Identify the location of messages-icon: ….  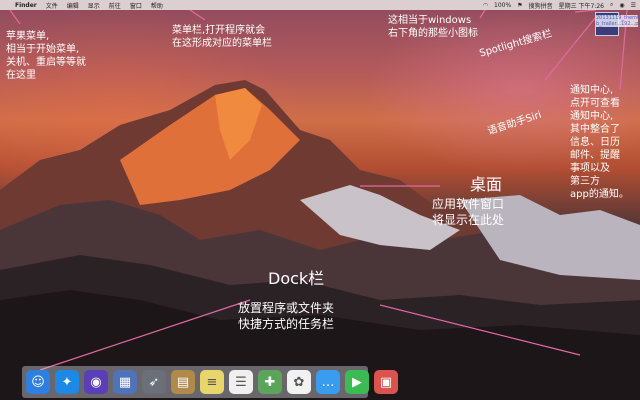
(328, 382).